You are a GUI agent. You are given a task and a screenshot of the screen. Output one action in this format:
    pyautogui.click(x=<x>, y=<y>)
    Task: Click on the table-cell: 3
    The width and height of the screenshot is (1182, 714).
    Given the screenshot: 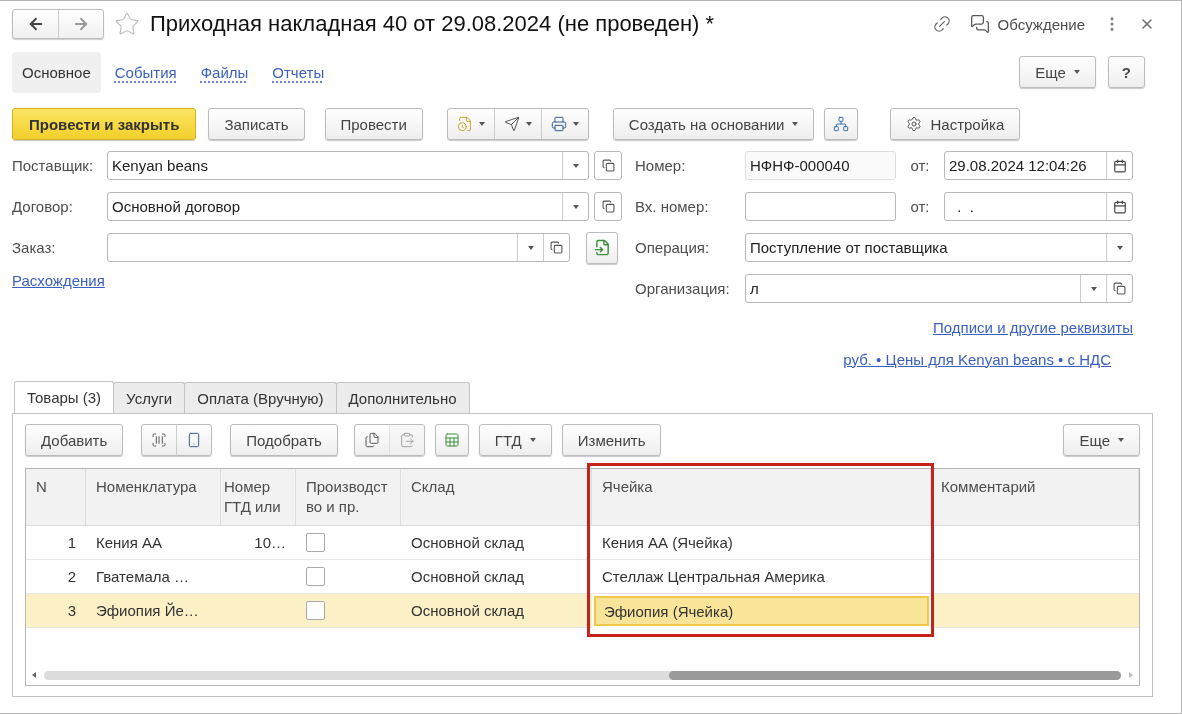 What is the action you would take?
    pyautogui.click(x=56, y=611)
    